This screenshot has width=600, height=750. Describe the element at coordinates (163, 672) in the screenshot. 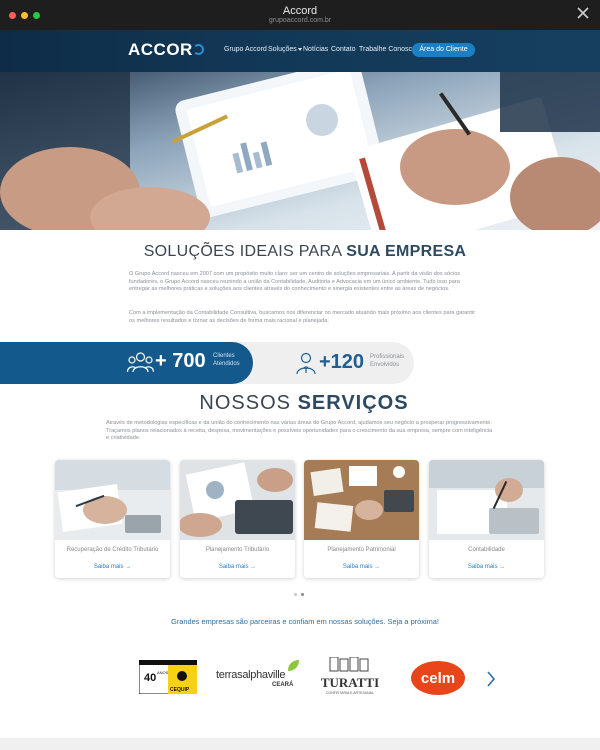

I see `cequip-anos-text: ANOS` at that location.